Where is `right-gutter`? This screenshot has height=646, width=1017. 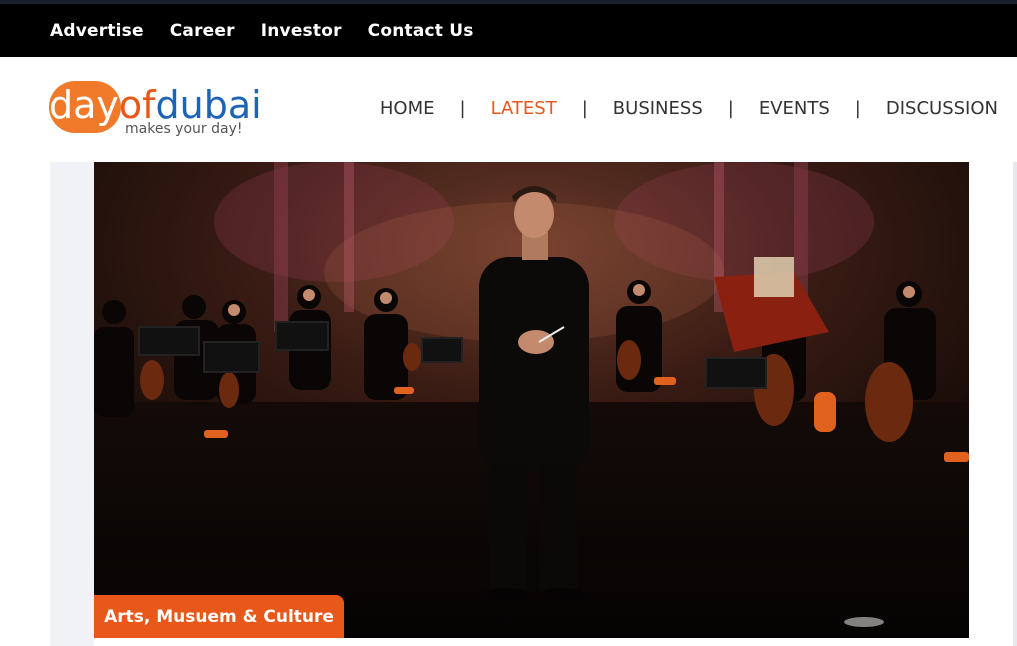
right-gutter is located at coordinates (993, 404).